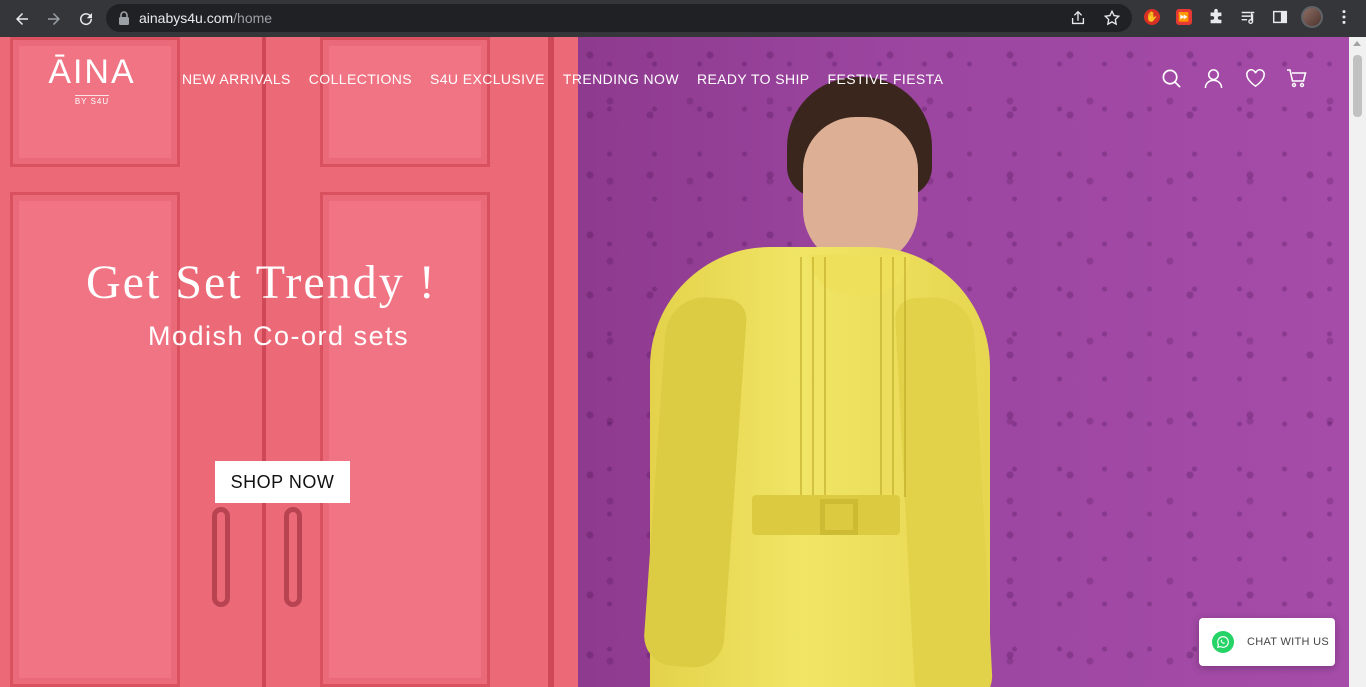 The width and height of the screenshot is (1366, 687). What do you see at coordinates (236, 79) in the screenshot?
I see `nav-new-arrivals: NEW ARRIVALS` at bounding box center [236, 79].